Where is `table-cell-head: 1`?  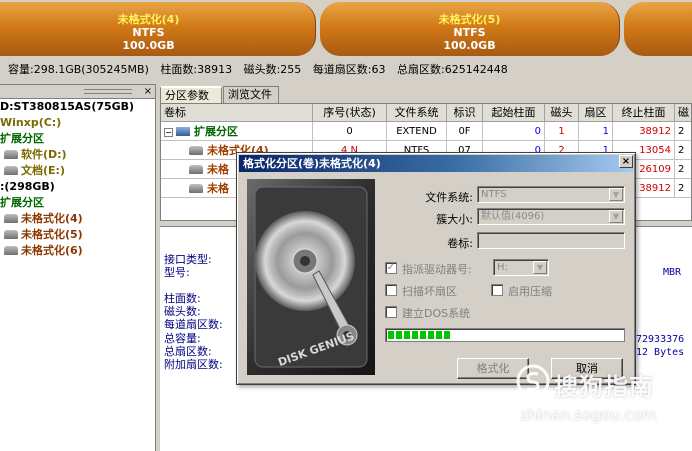 table-cell-head: 1 is located at coordinates (562, 131).